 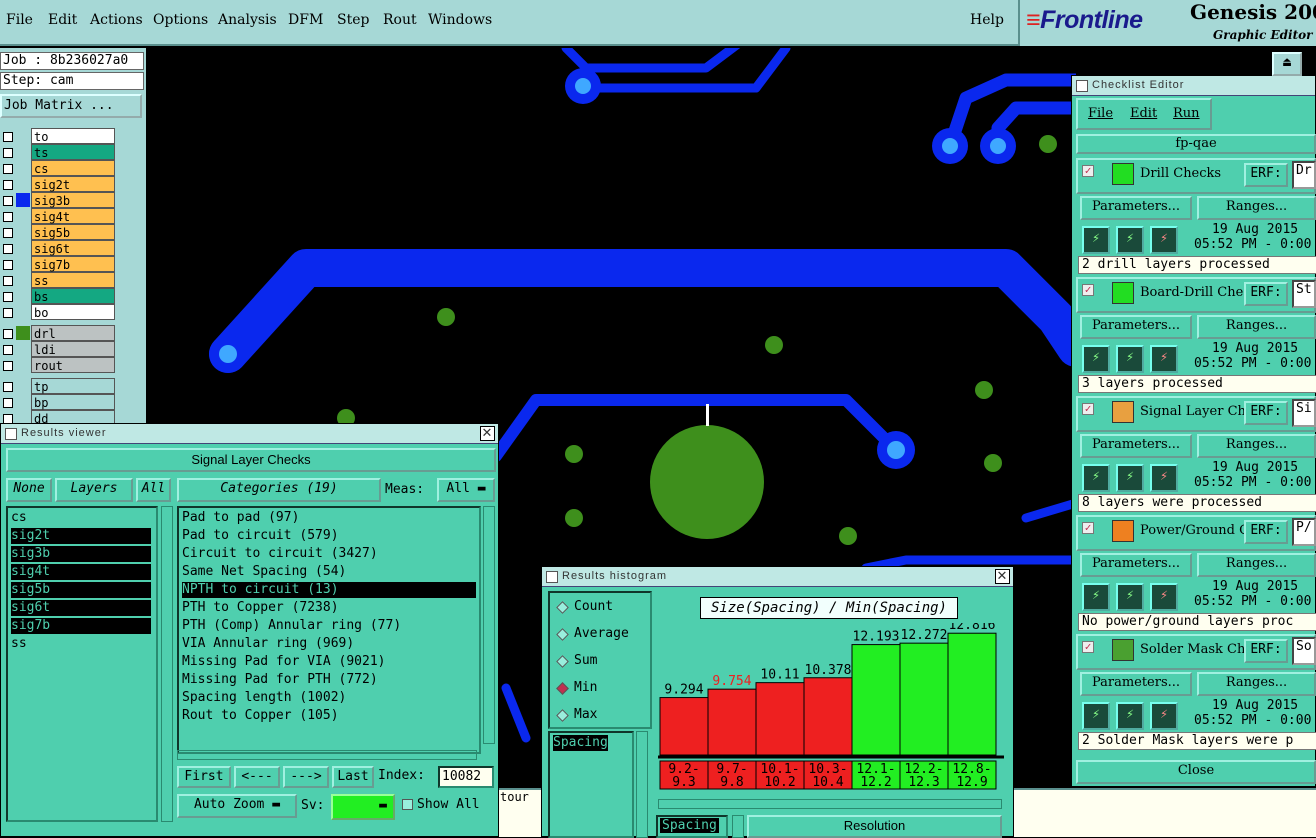 What do you see at coordinates (407, 804) in the screenshot?
I see `show-all-checkbox` at bounding box center [407, 804].